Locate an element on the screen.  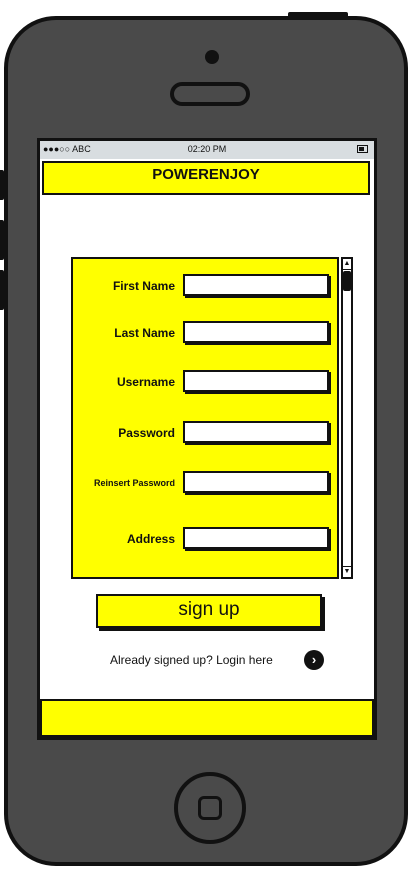
scroll-down-arrow-icon: ▼ is located at coordinates (347, 571).